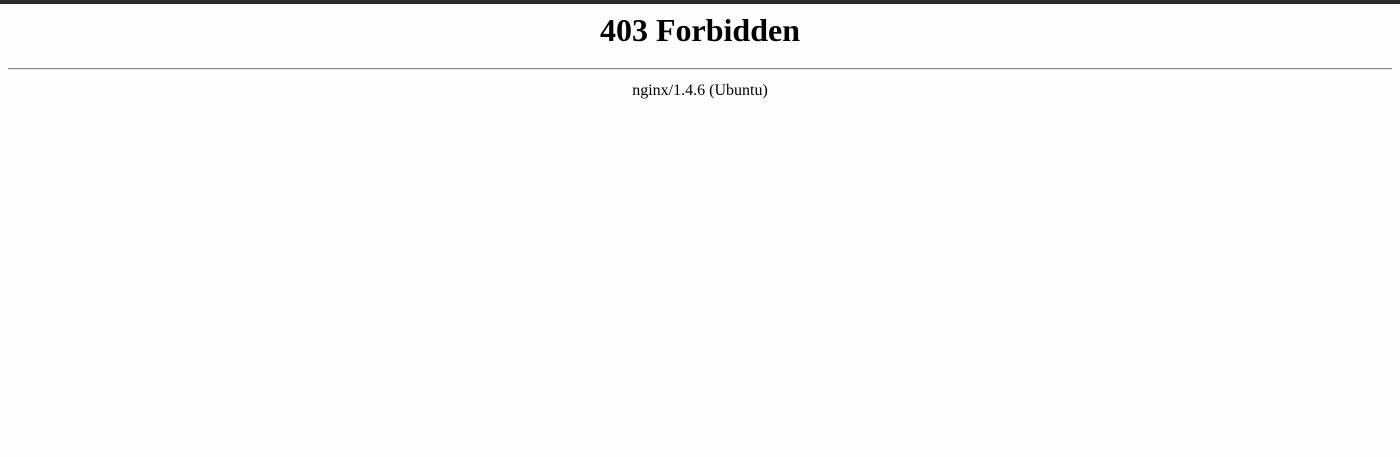 This screenshot has height=457, width=1400. What do you see at coordinates (700, 90) in the screenshot?
I see `server-info: nginx/1.4.6 (Ubuntu)` at bounding box center [700, 90].